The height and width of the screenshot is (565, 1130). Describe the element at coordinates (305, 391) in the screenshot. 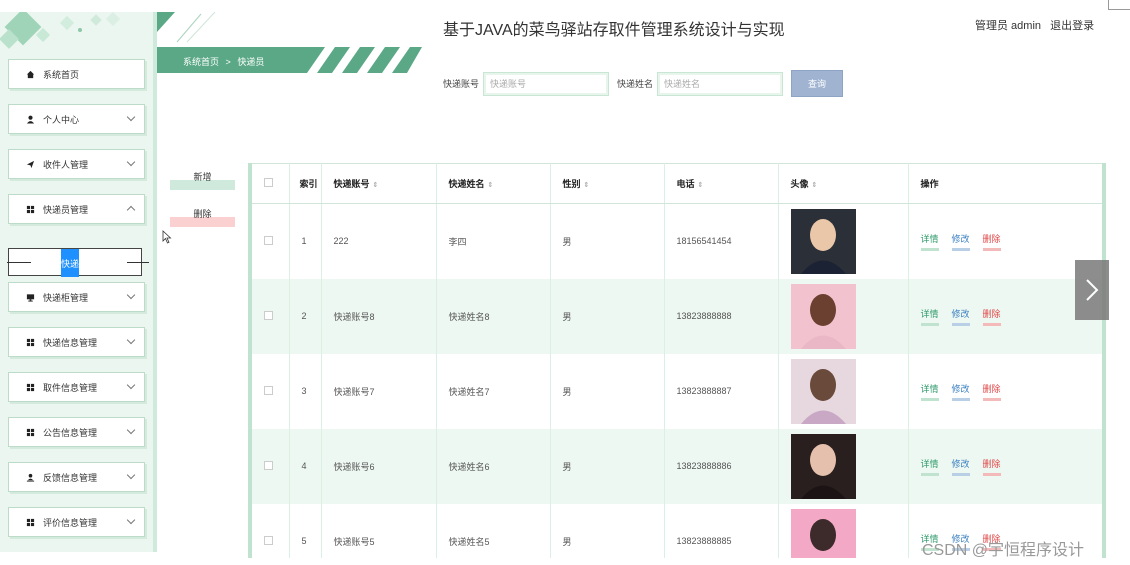

I see `cell-index: 3` at that location.